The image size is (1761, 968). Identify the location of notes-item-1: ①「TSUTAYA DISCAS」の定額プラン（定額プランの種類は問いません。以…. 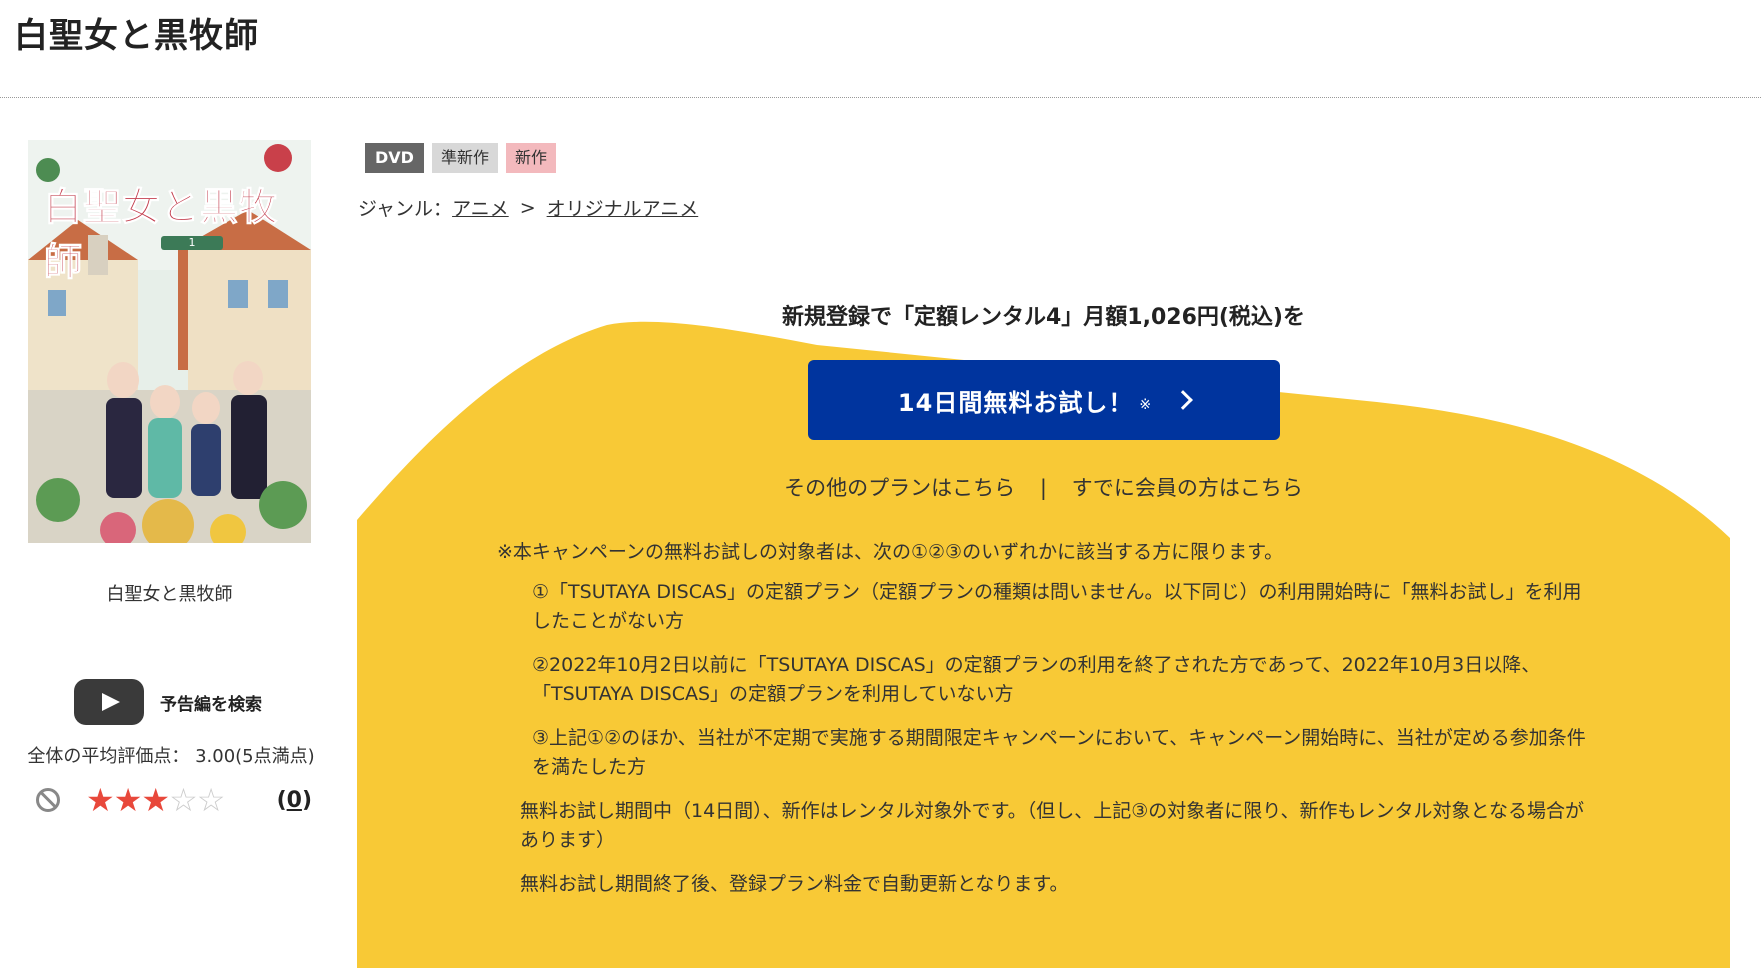
(1057, 606).